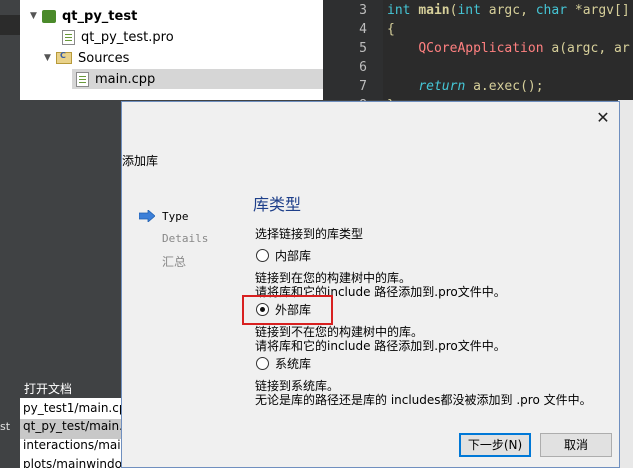 The height and width of the screenshot is (468, 633). Describe the element at coordinates (125, 79) in the screenshot. I see `tree-item-label: main.cpp` at that location.